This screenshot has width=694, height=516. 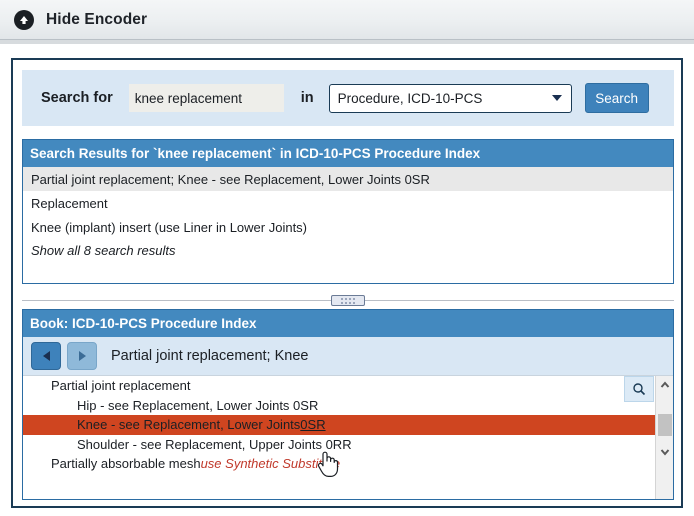 I want to click on back-button, so click(x=46, y=356).